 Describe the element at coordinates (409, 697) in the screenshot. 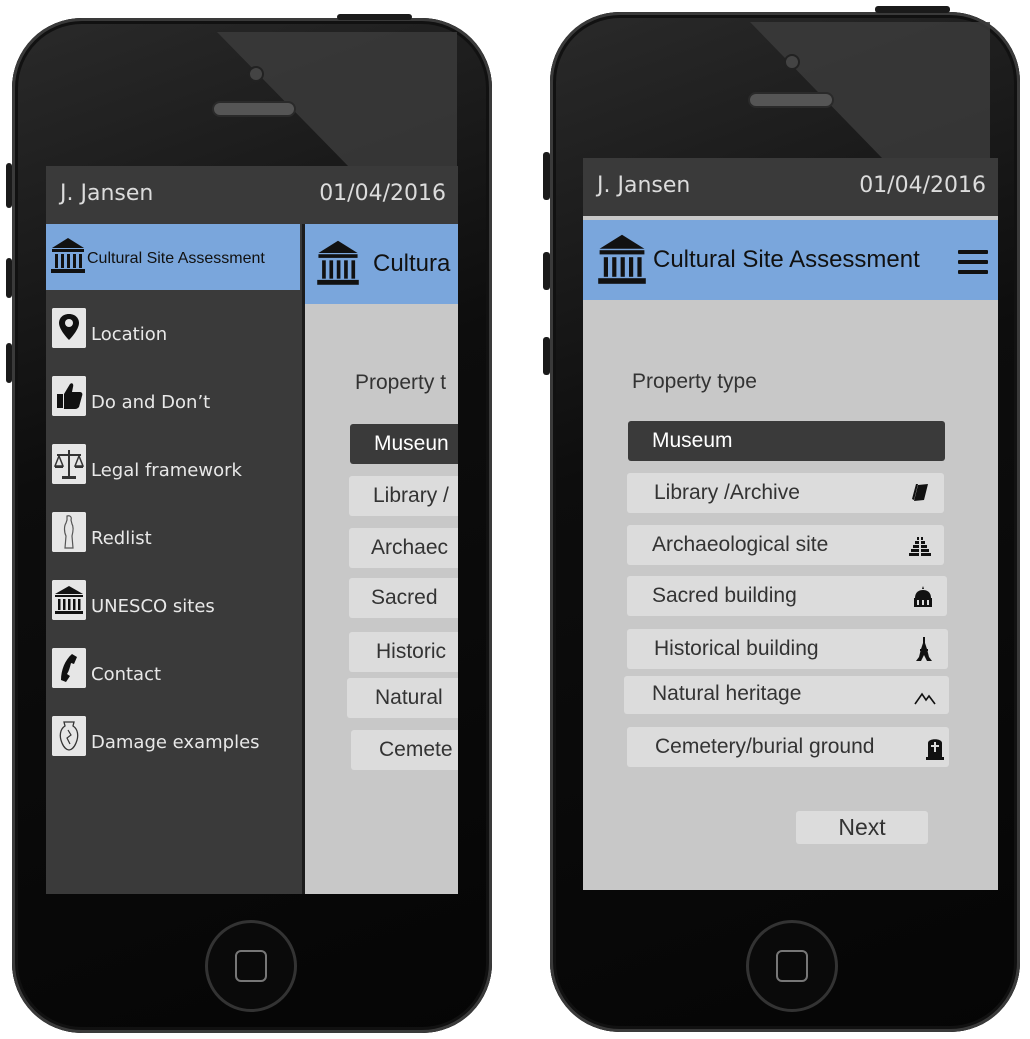

I see `option-label: Natural` at that location.